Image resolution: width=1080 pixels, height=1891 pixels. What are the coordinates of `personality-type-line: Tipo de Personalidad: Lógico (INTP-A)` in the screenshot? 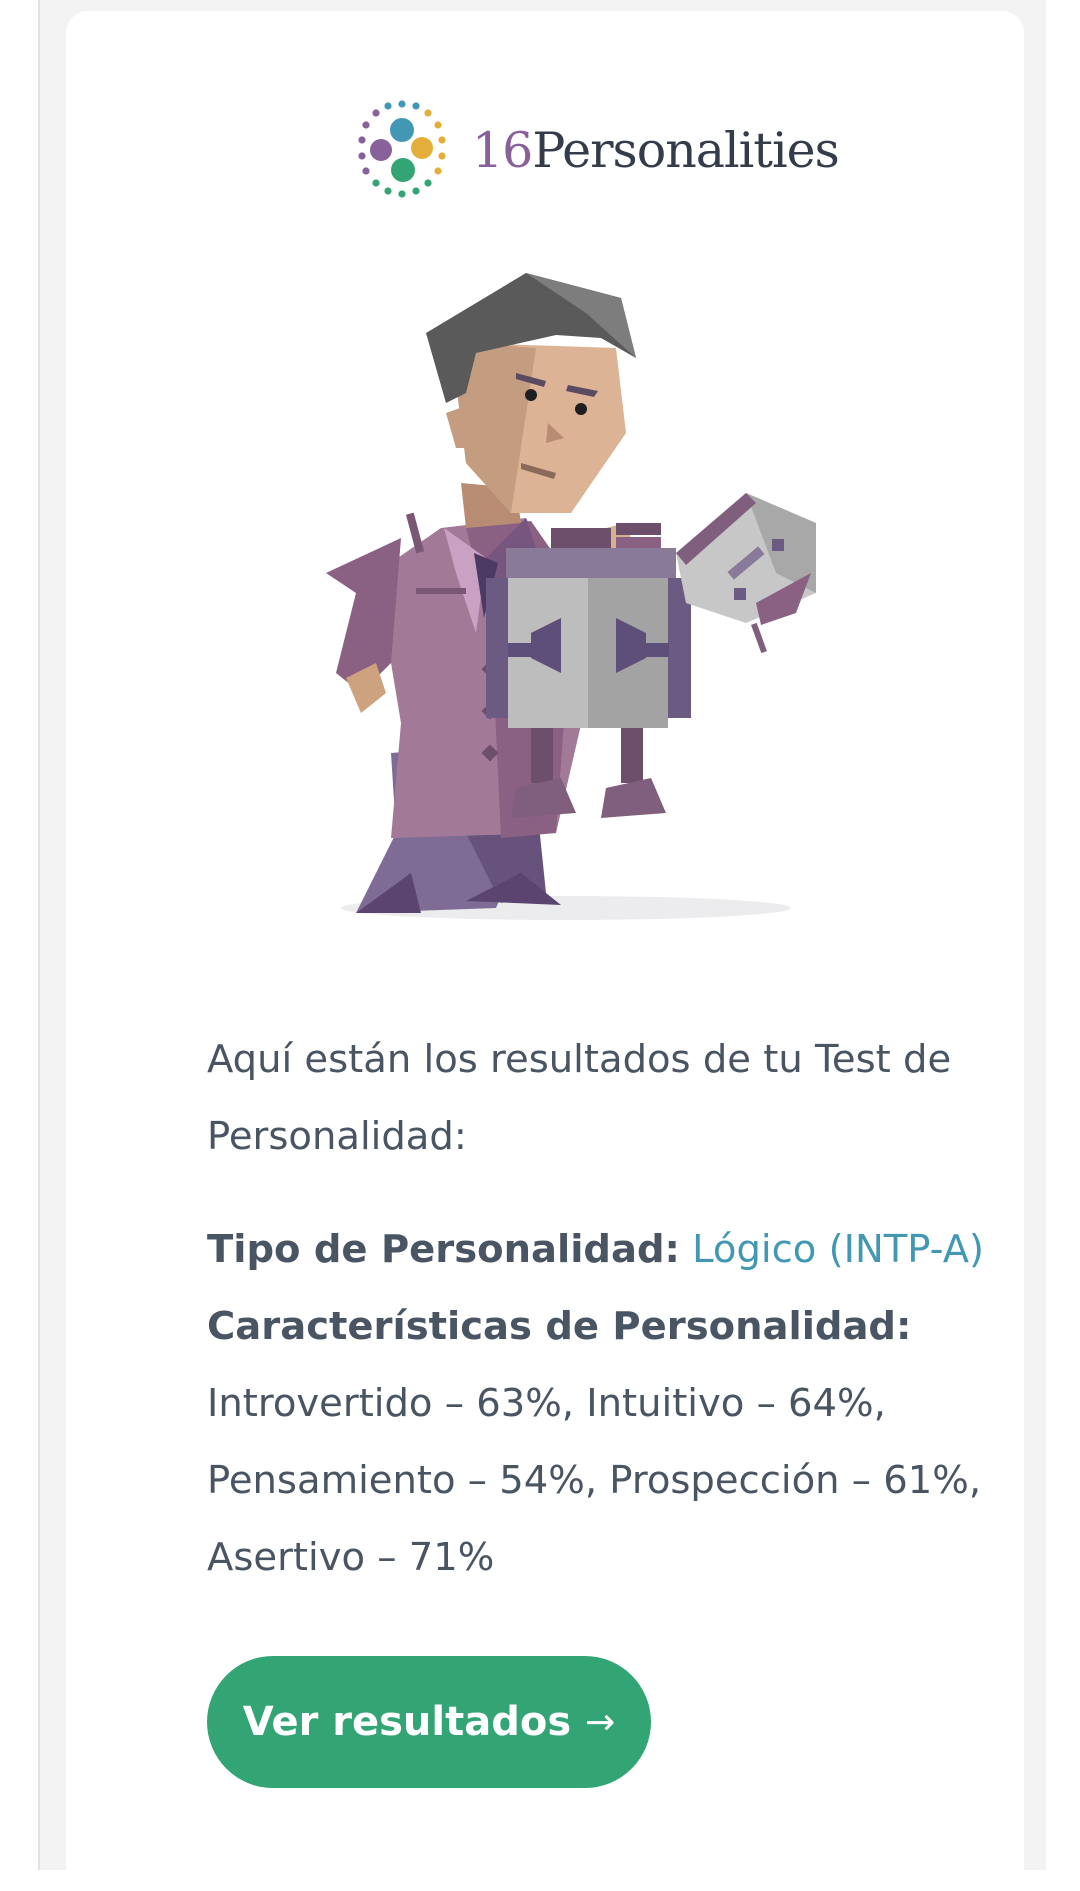 It's located at (617, 1249).